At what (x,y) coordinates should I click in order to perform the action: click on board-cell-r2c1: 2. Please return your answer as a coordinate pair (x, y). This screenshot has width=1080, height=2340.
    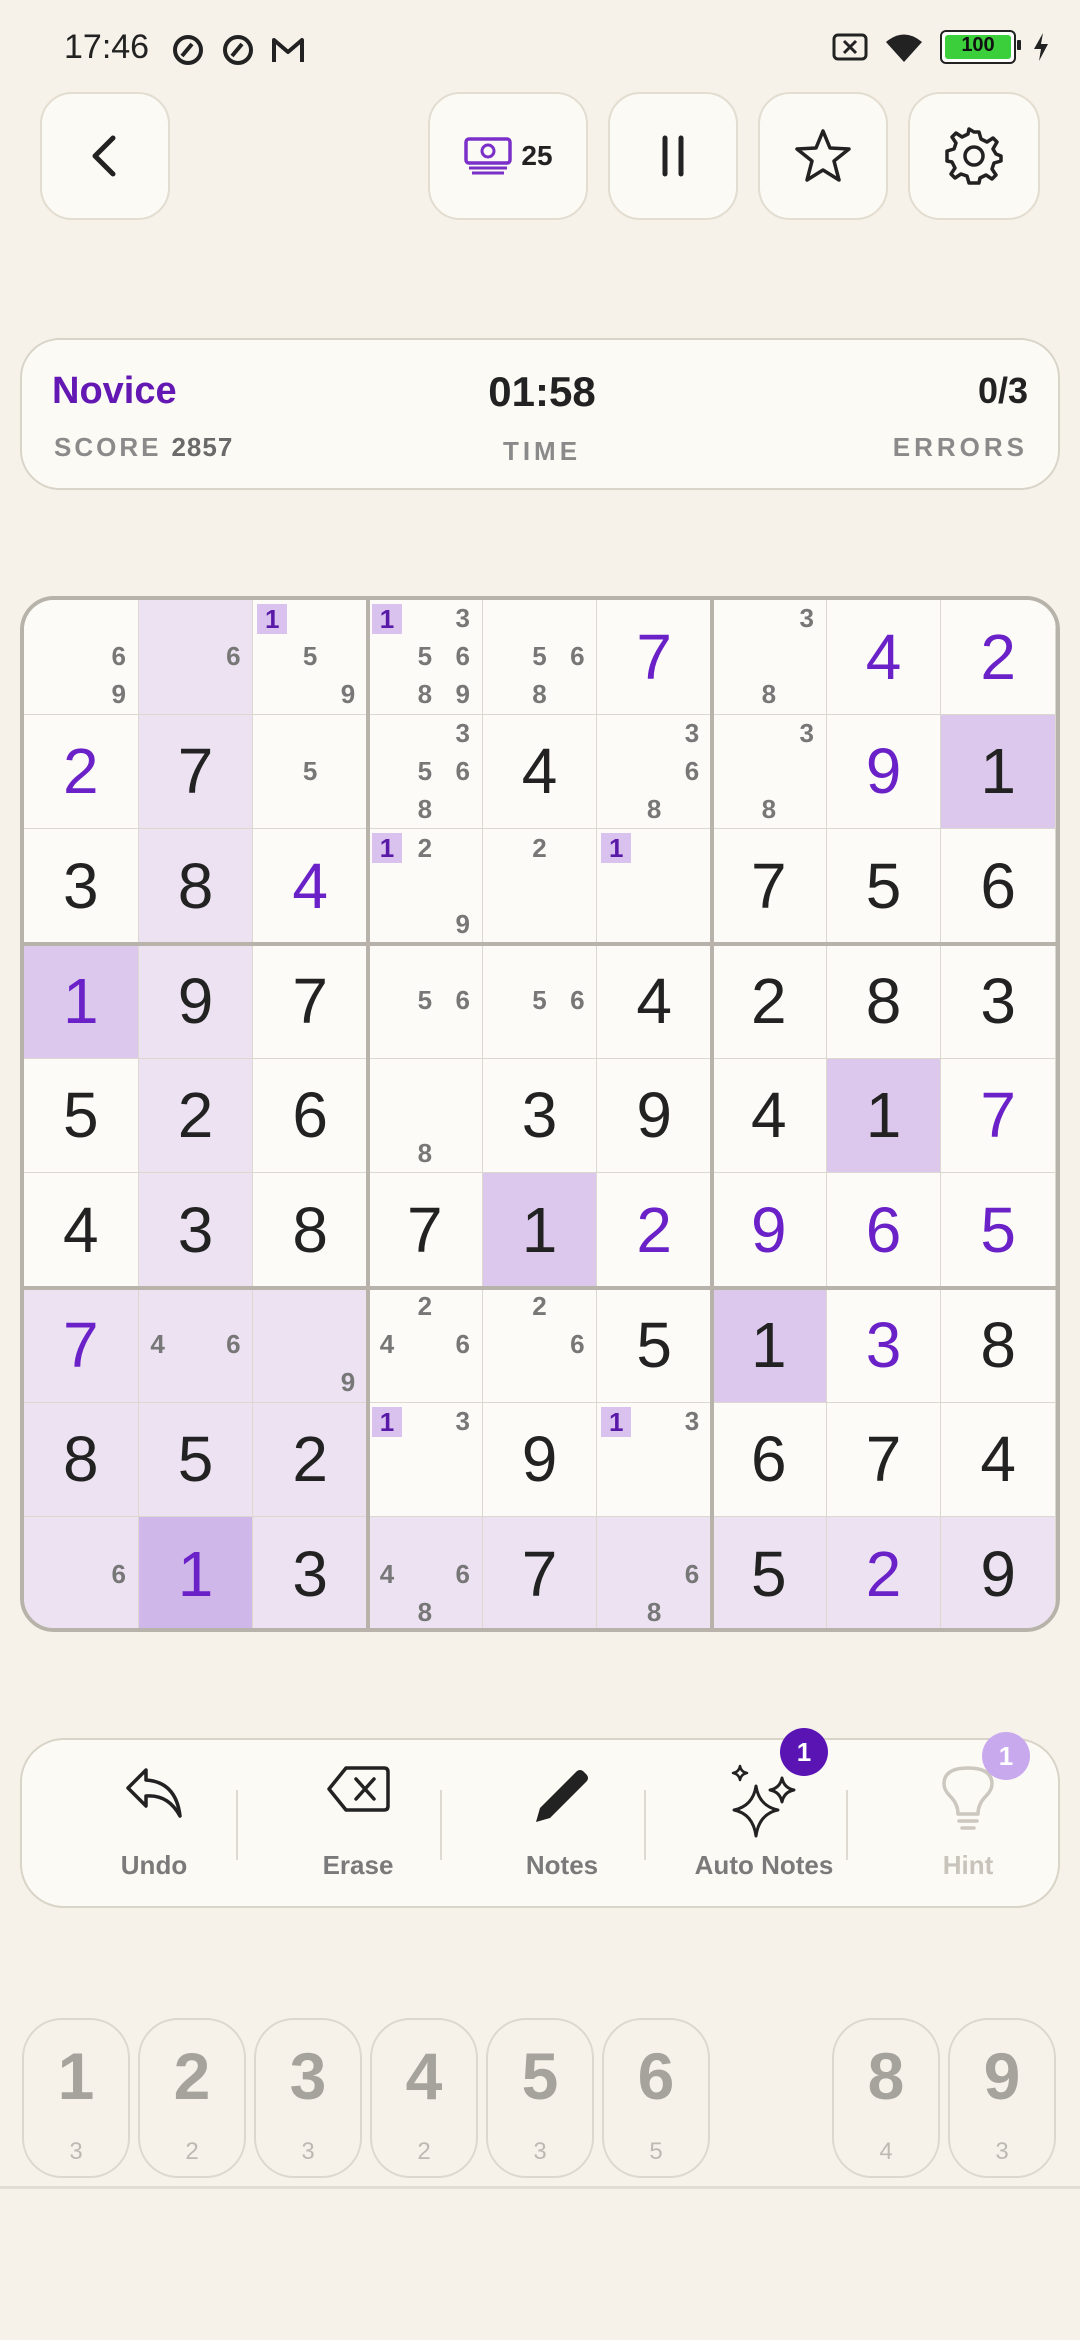
    Looking at the image, I should click on (81, 772).